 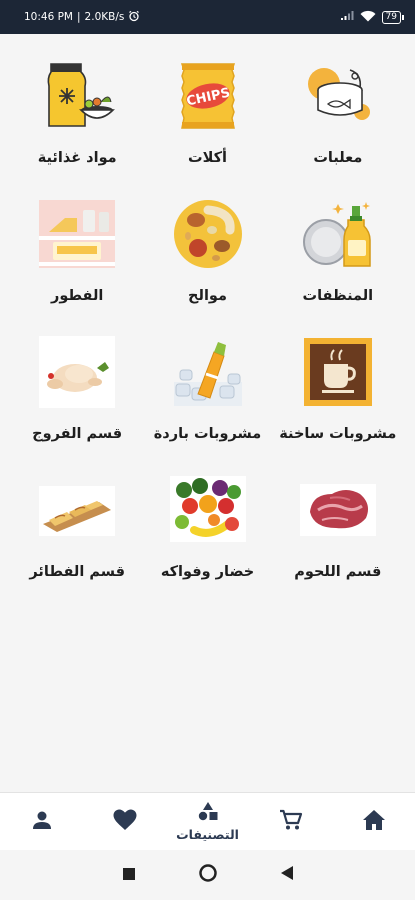 I want to click on pastries-icon, so click(x=77, y=510).